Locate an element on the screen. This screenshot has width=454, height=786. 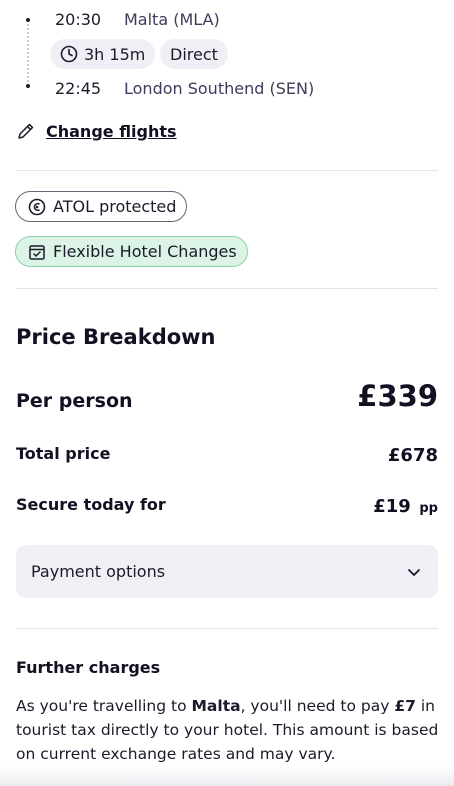
change-flights-link: Change flights is located at coordinates (96, 131).